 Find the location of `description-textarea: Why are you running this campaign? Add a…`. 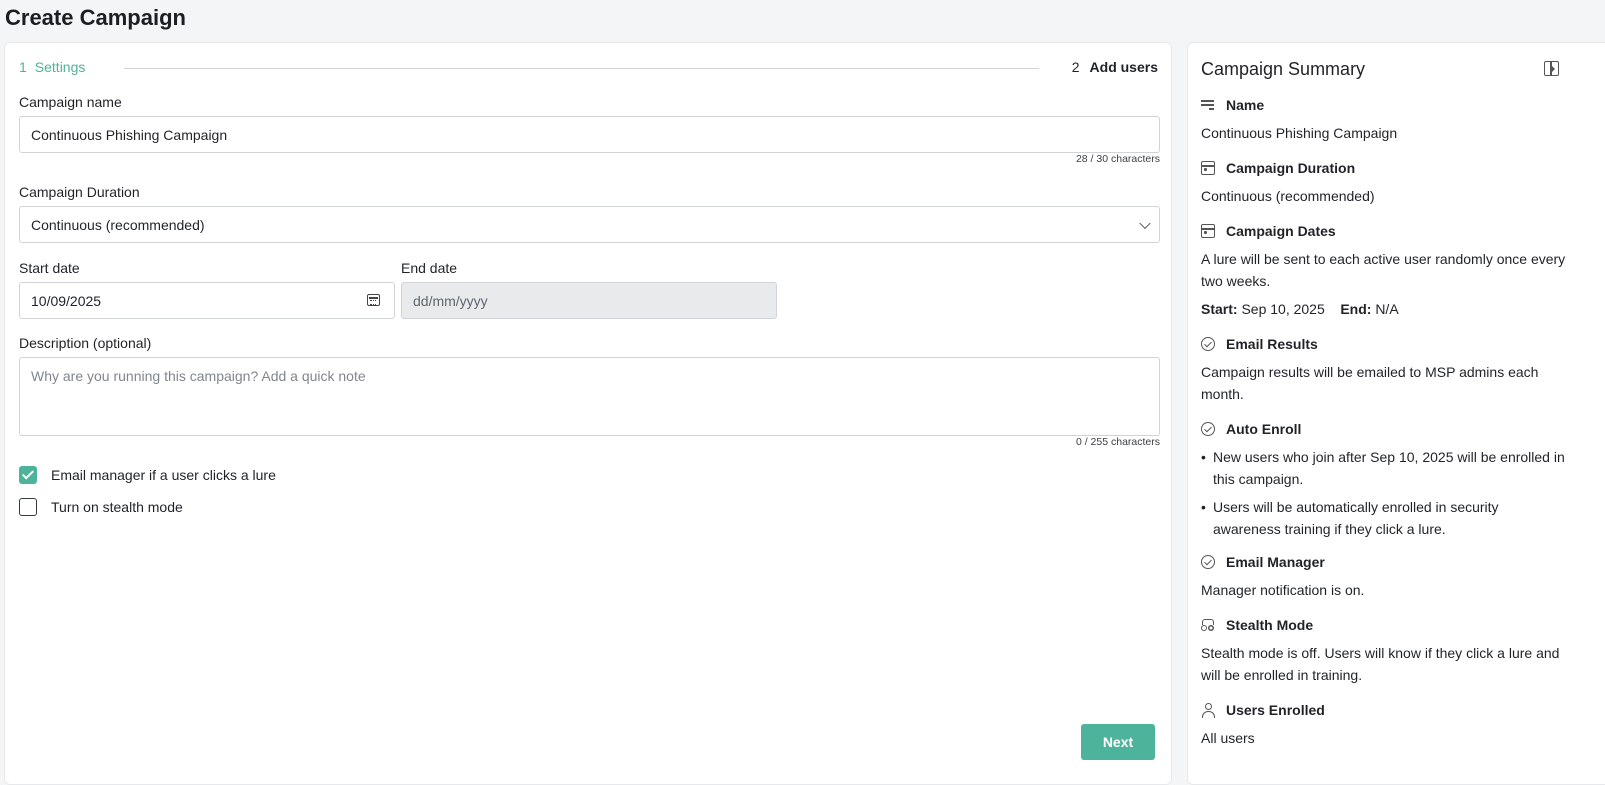

description-textarea: Why are you running this campaign? Add a… is located at coordinates (589, 396).